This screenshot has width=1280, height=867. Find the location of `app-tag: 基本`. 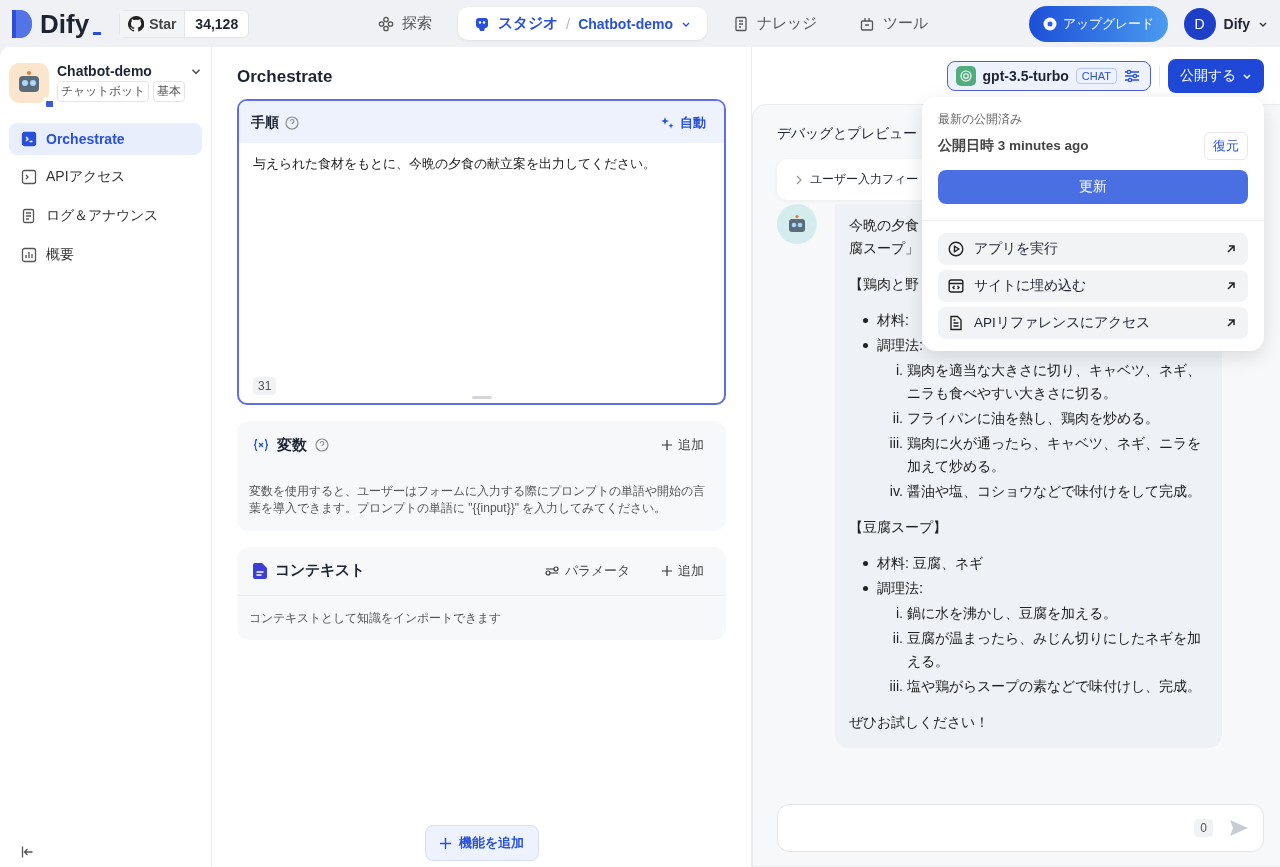

app-tag: 基本 is located at coordinates (169, 91).